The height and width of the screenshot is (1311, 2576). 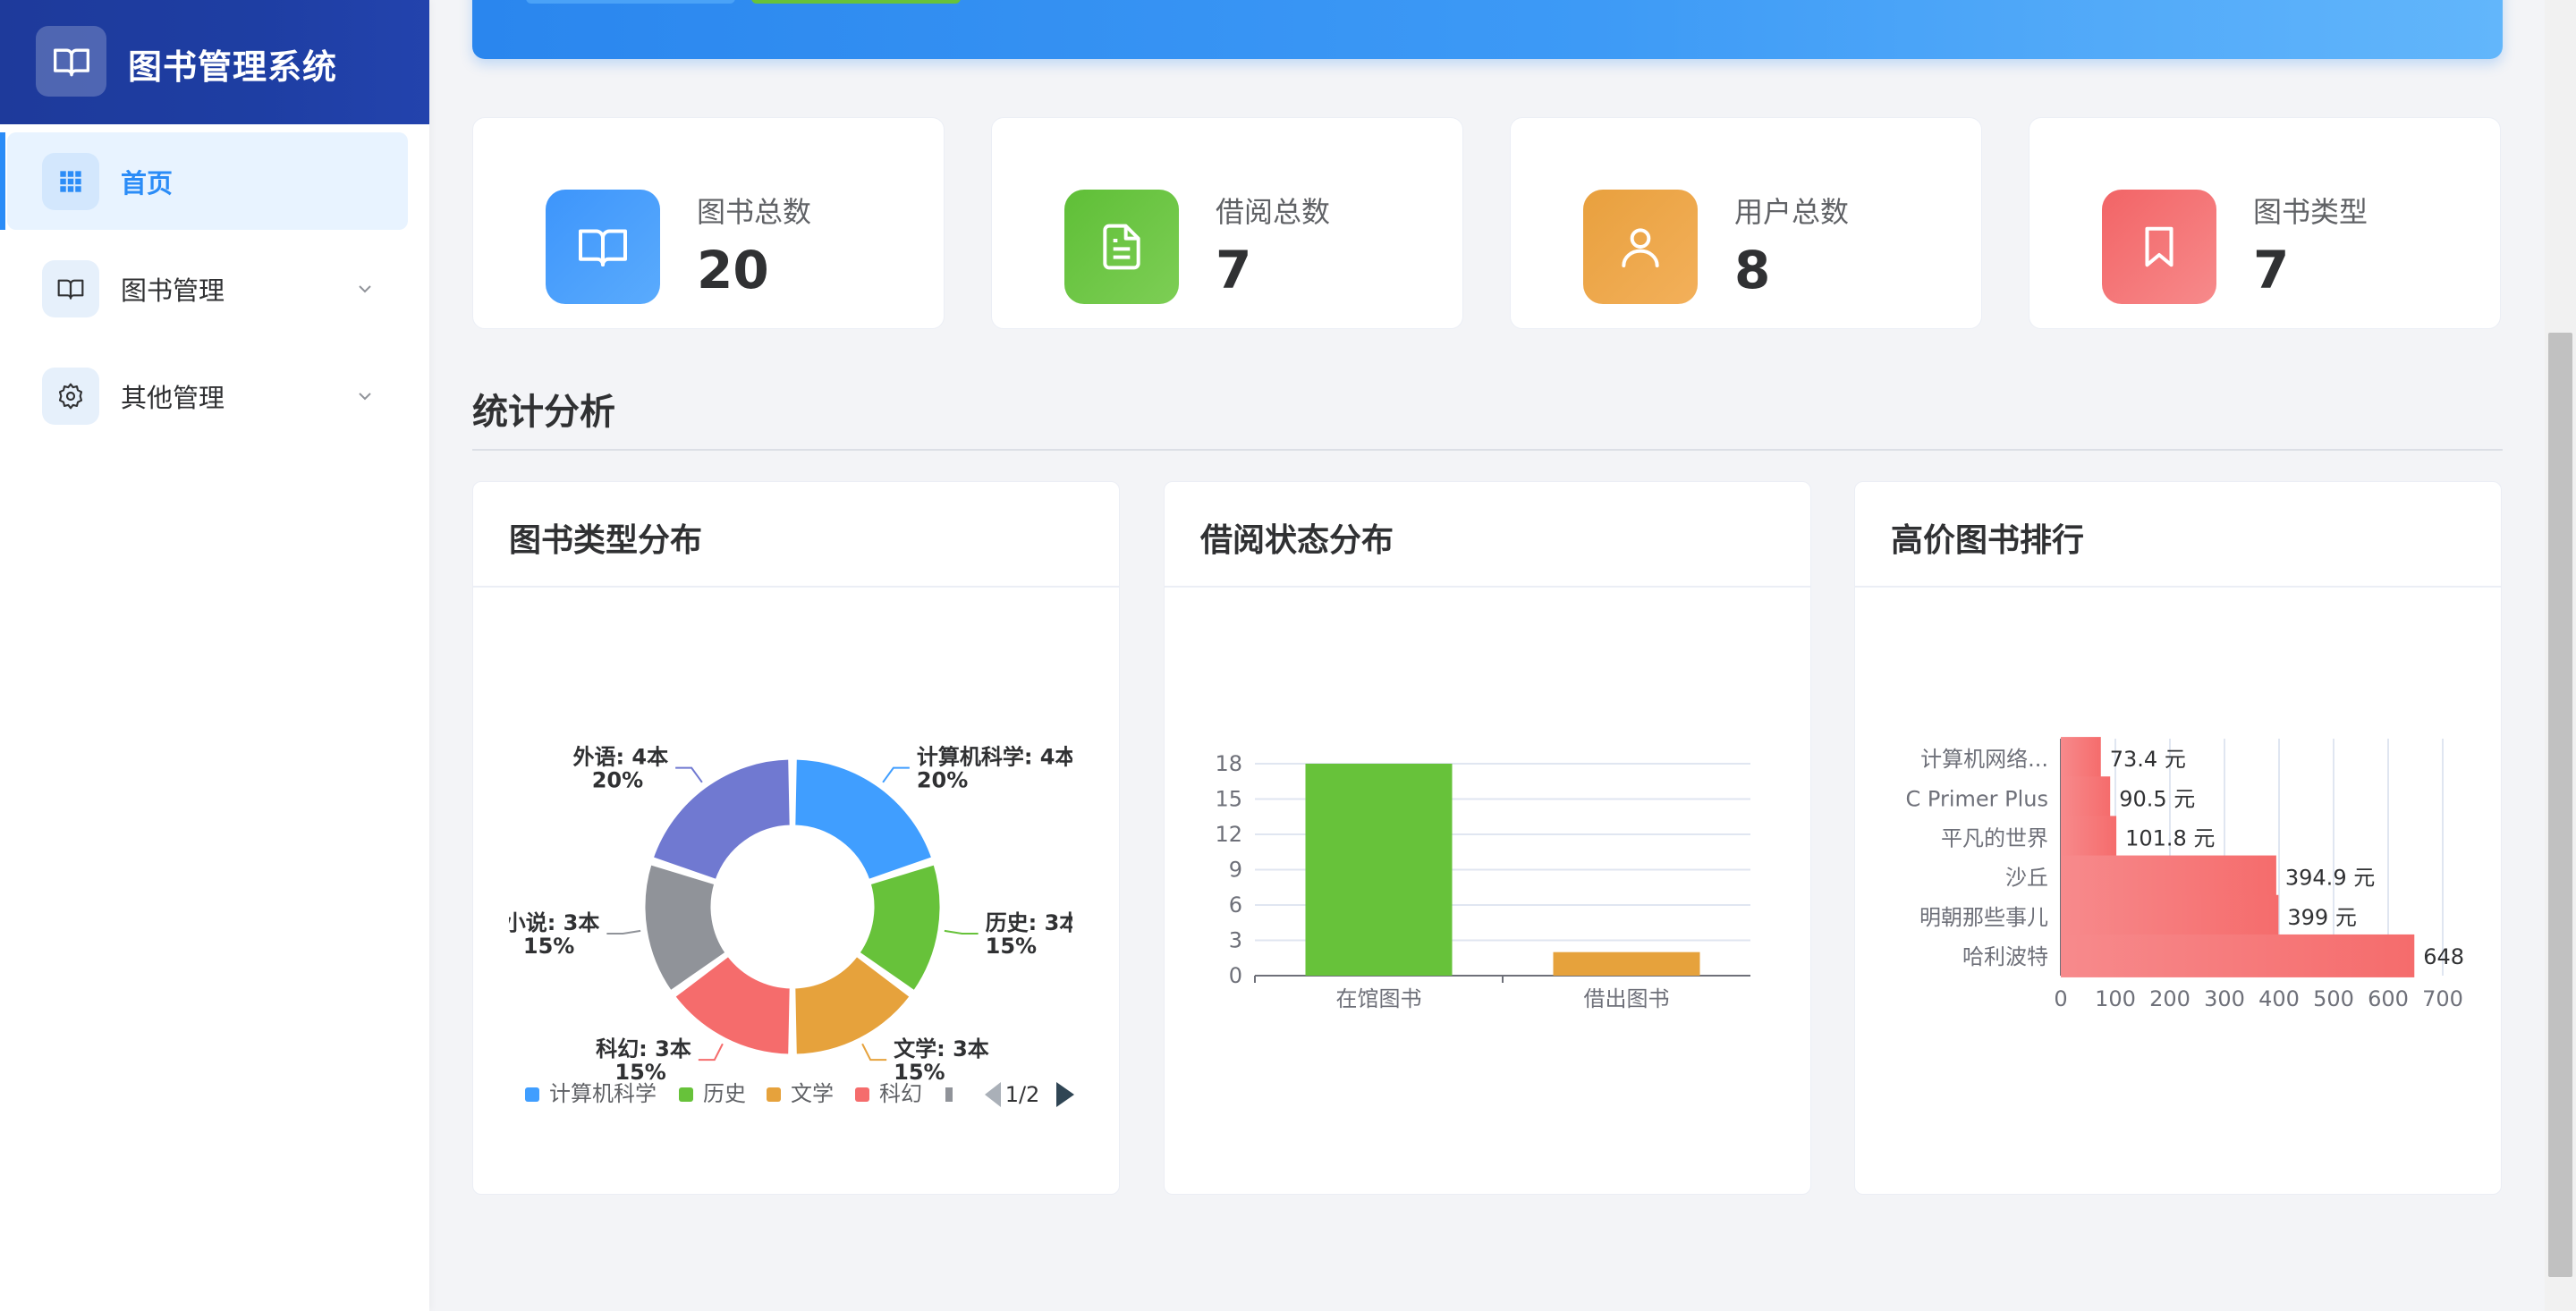 I want to click on y-tick-label: 12, so click(x=1228, y=834).